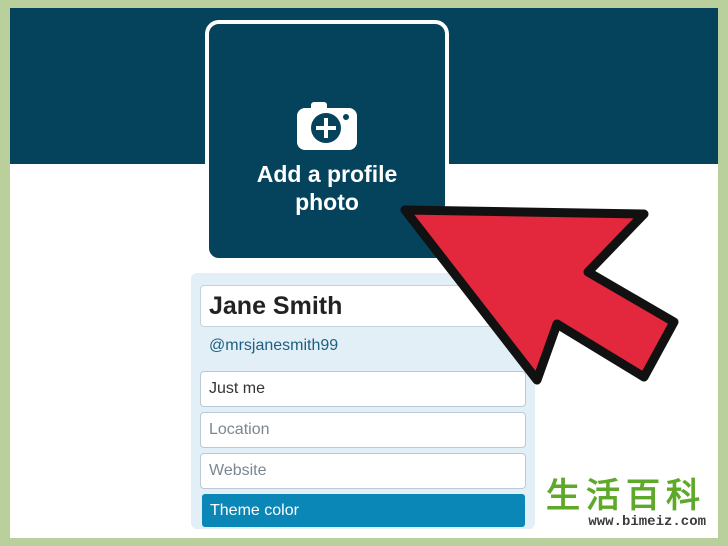  I want to click on add-profile-photo-label: Add a profile photo, so click(327, 188).